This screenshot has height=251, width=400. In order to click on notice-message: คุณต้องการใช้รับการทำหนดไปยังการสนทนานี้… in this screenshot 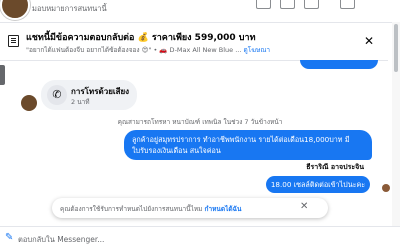, I will do `click(131, 209)`.